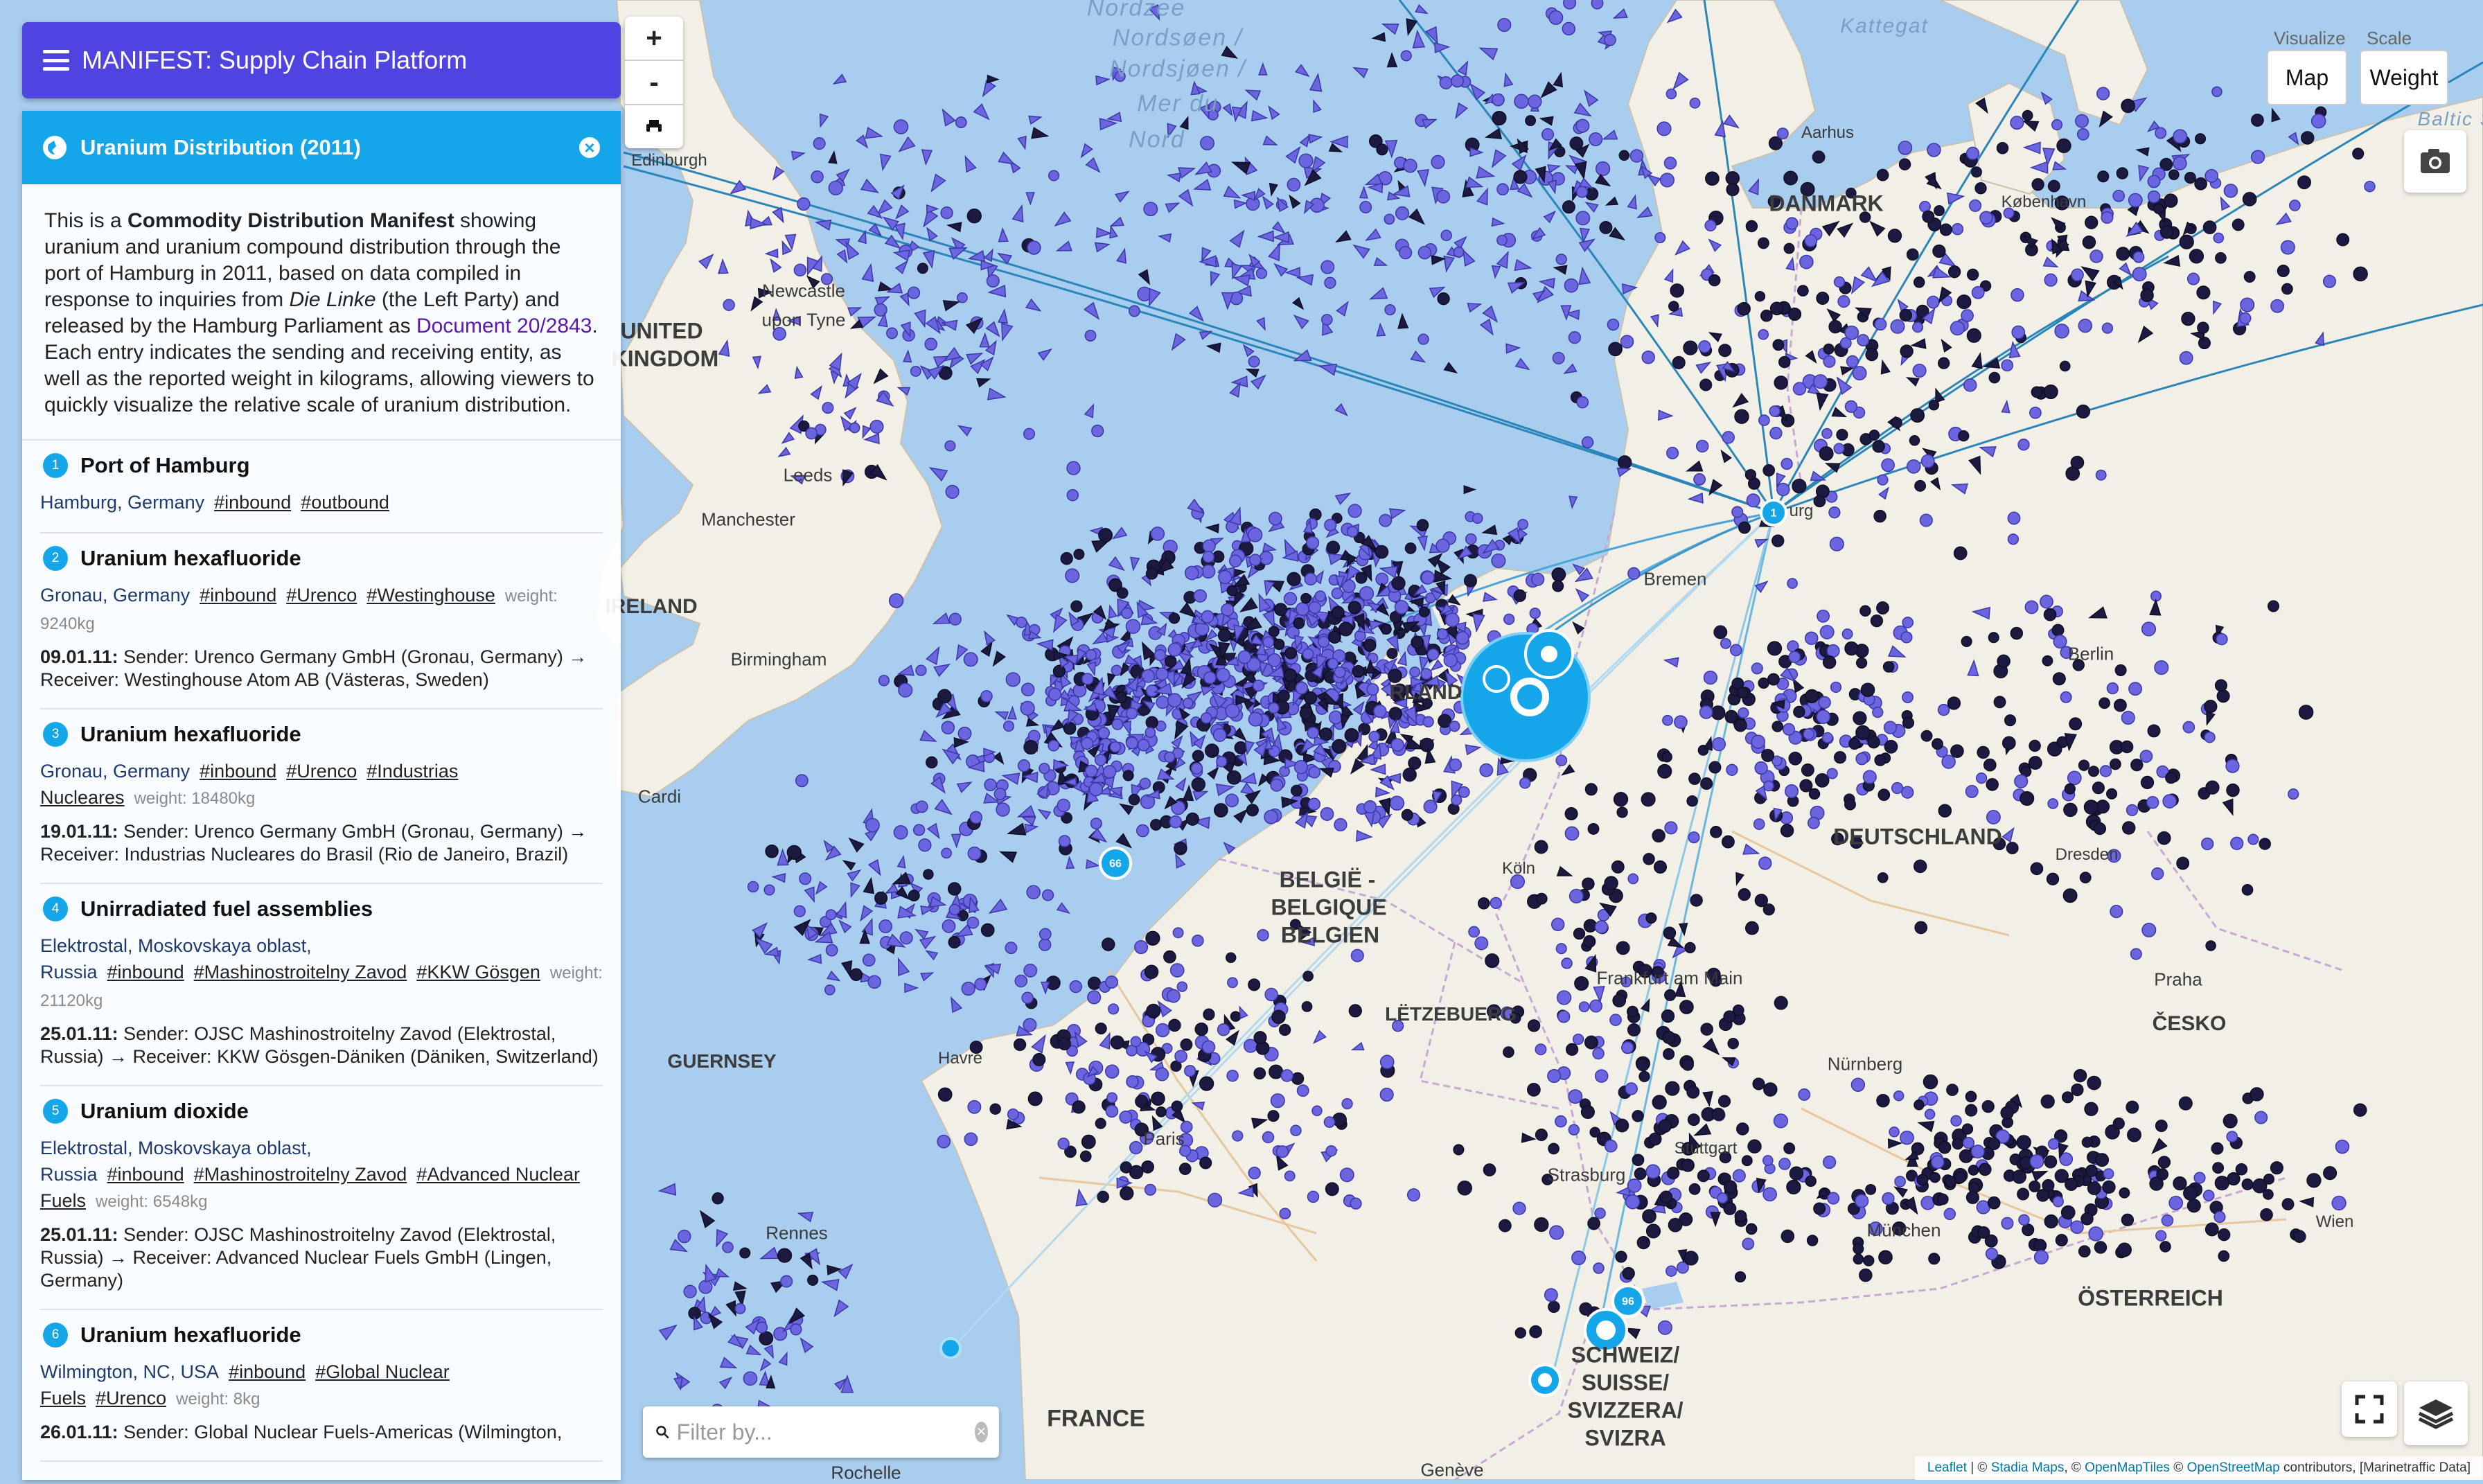  I want to click on entry-tag: #Mashinostroitelny Zavod, so click(300, 1174).